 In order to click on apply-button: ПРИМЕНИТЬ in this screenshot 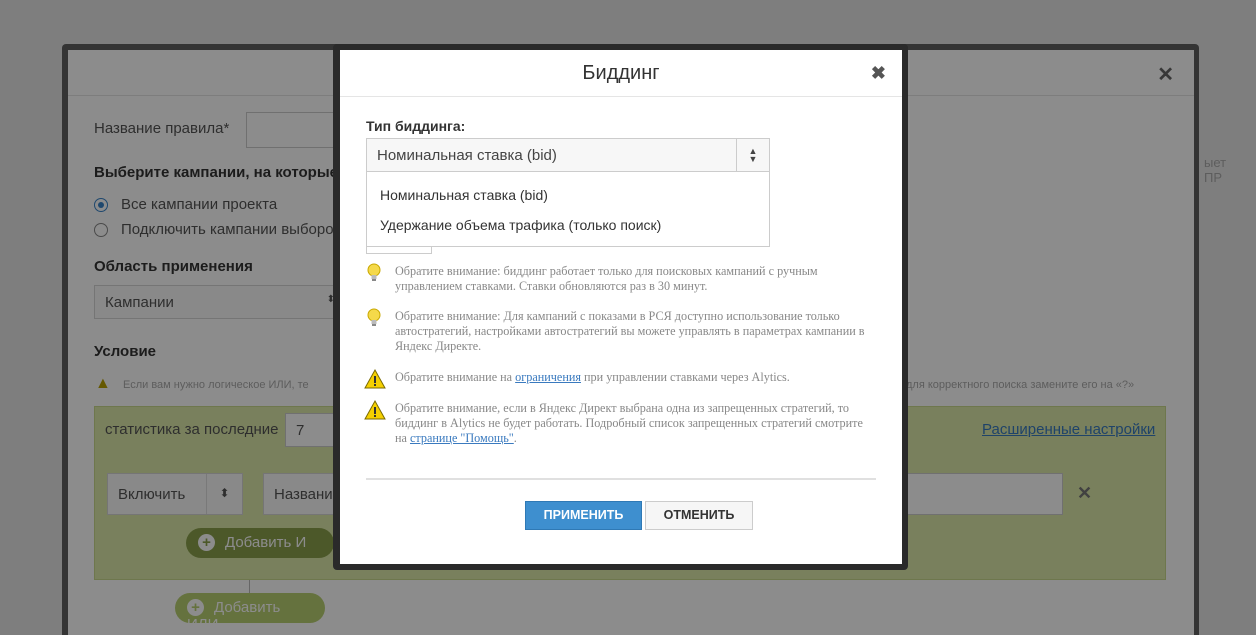, I will do `click(583, 515)`.